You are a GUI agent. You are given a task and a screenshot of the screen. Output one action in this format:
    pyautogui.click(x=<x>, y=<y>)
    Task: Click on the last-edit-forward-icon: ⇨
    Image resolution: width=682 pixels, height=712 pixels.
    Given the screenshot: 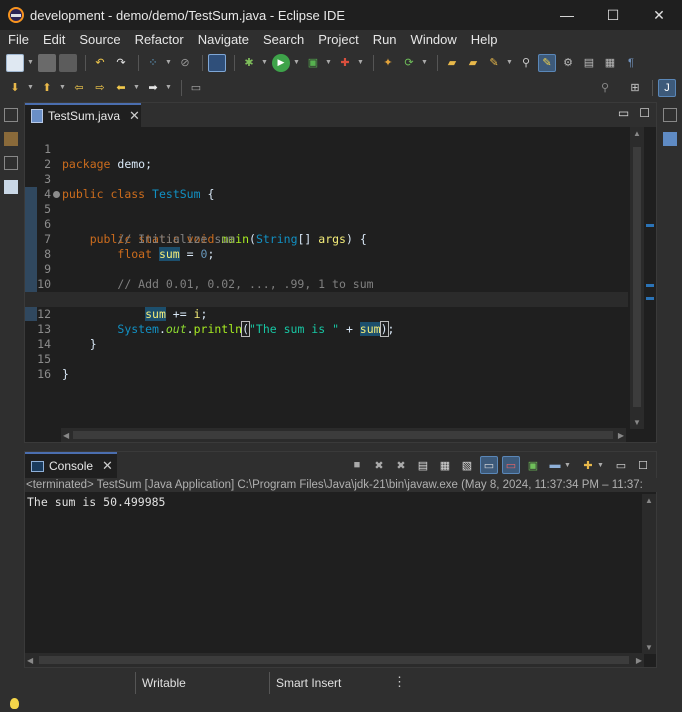 What is the action you would take?
    pyautogui.click(x=100, y=88)
    